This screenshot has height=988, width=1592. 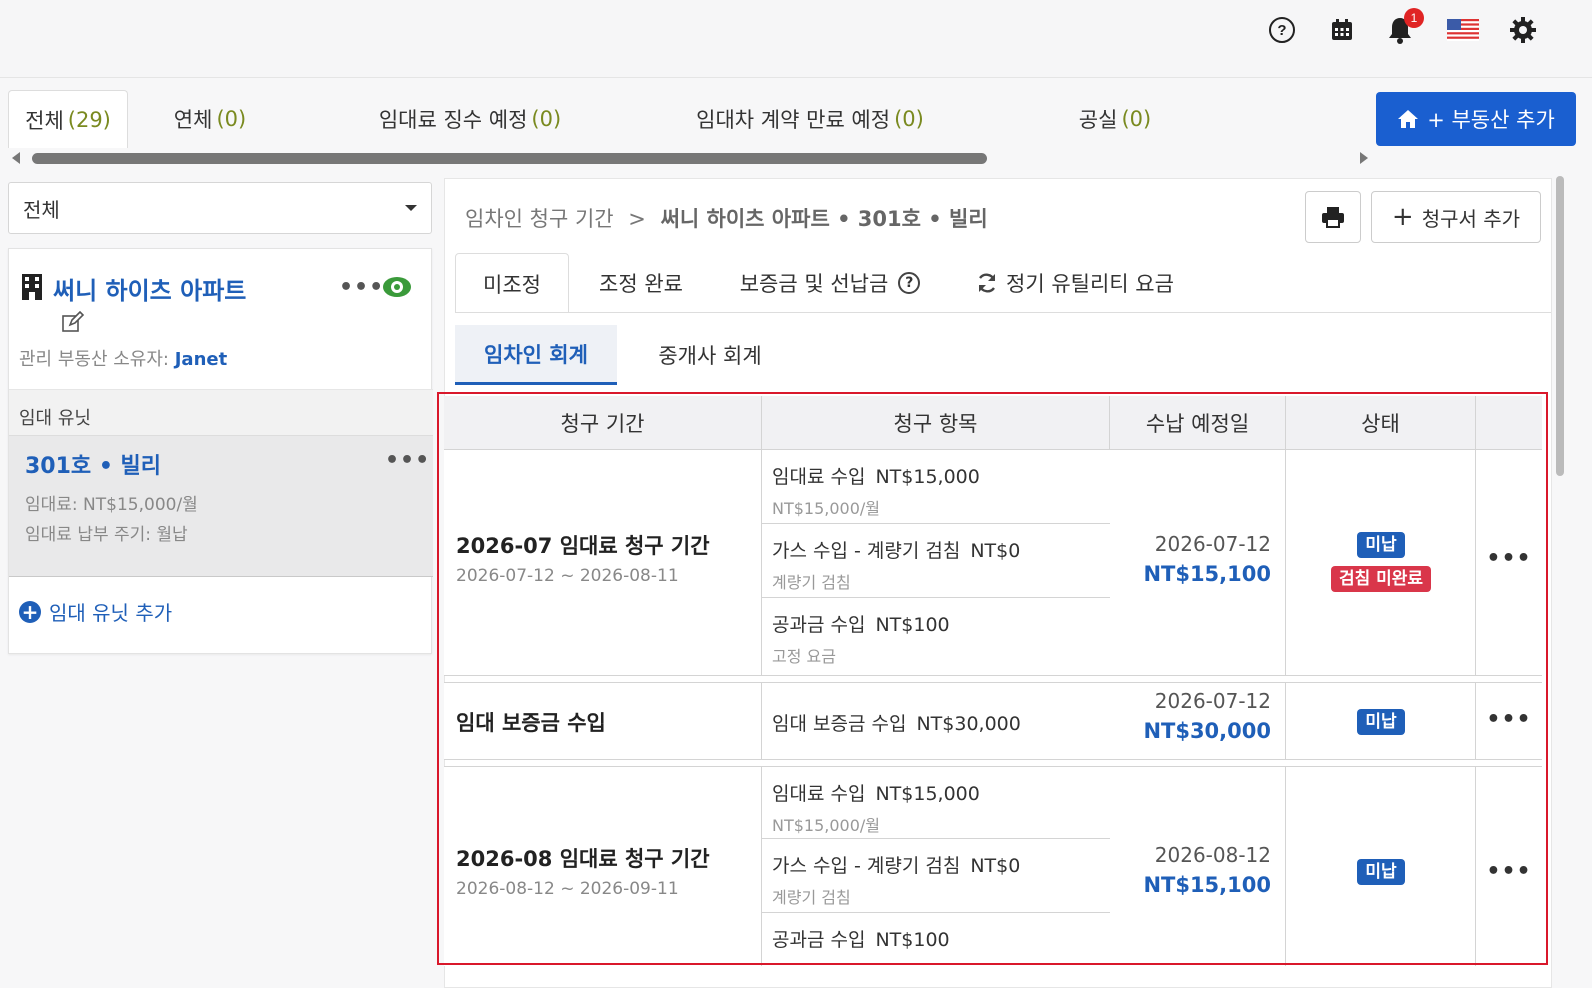 I want to click on property-more-options-icon: •••, so click(x=361, y=287).